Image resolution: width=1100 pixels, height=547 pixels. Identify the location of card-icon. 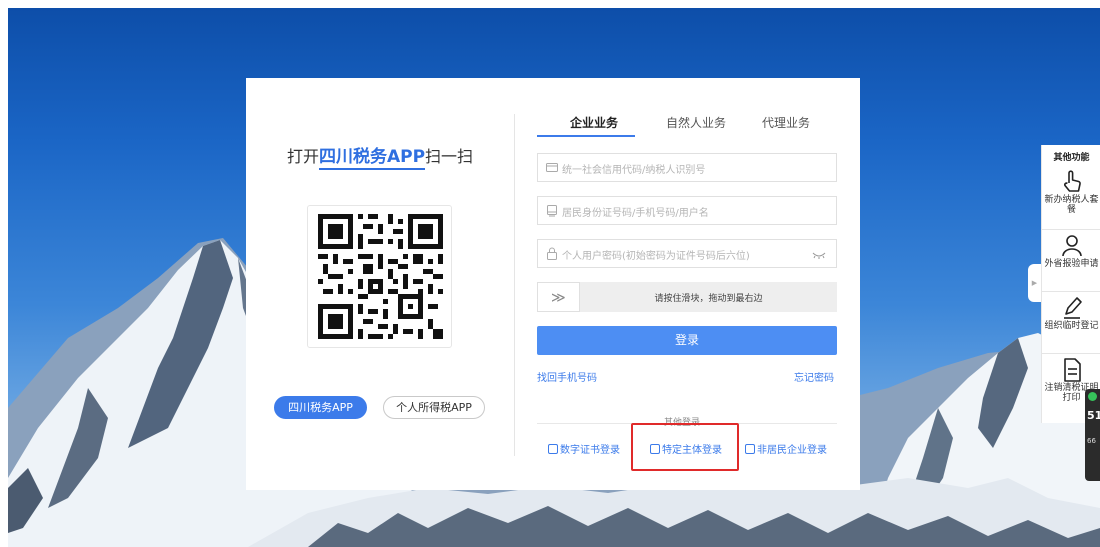
(552, 167).